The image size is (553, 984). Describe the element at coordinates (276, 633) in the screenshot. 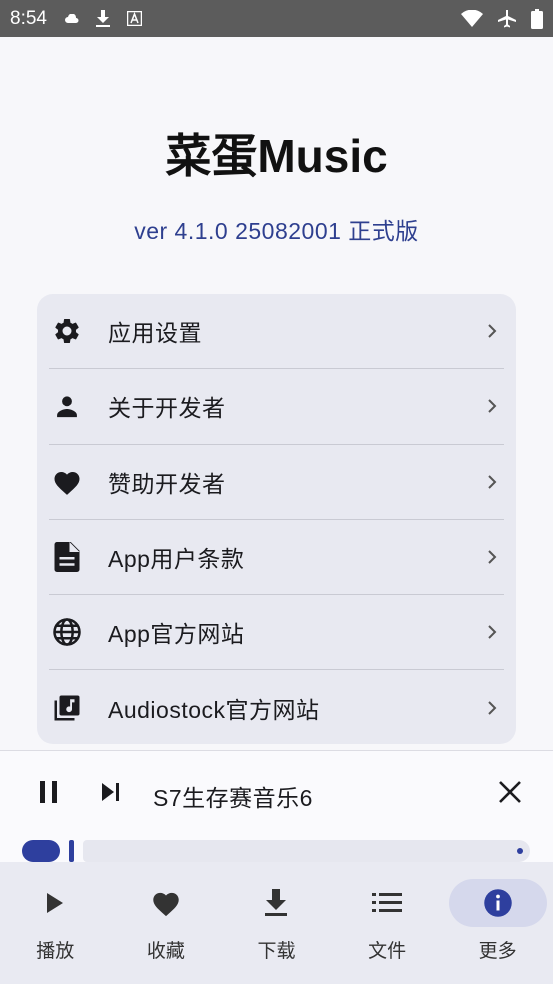

I see `menu-item-official-website: App官方网站` at that location.